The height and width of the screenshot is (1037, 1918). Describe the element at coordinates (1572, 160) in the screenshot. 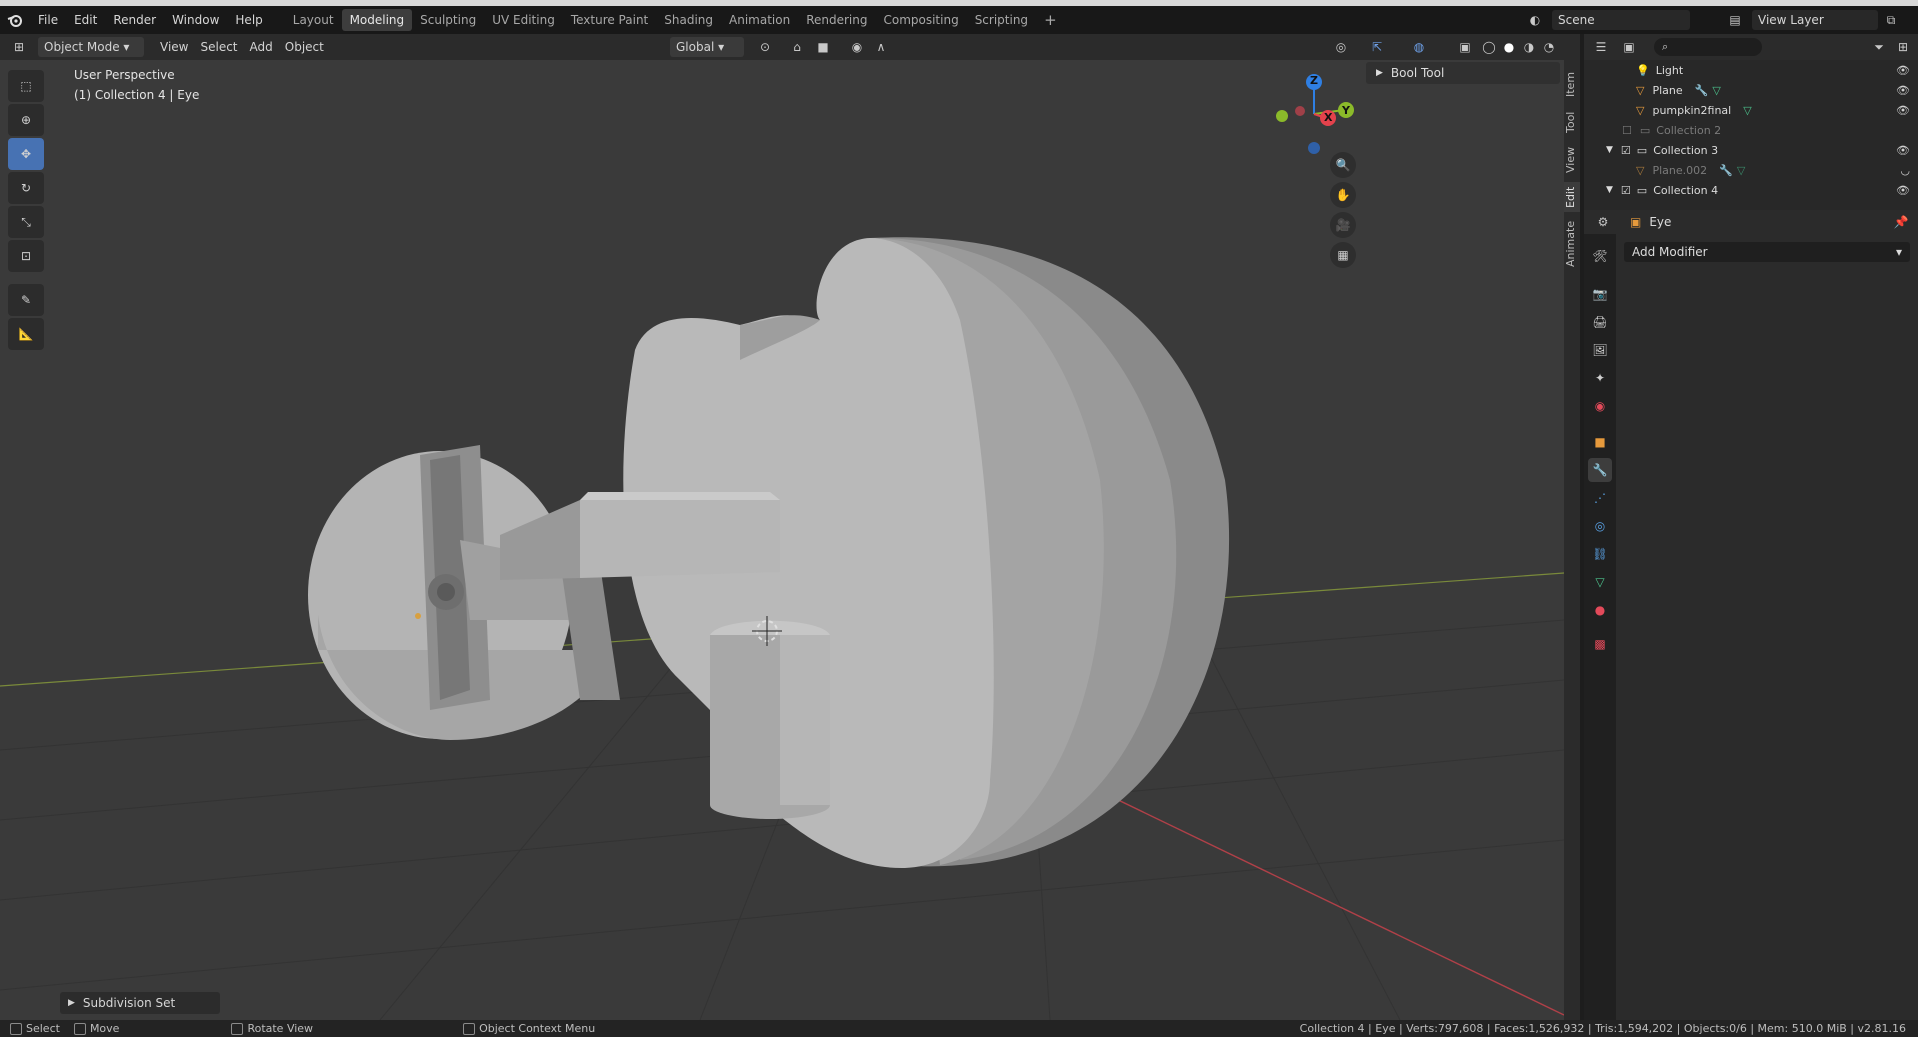

I see `tab-view: View` at that location.